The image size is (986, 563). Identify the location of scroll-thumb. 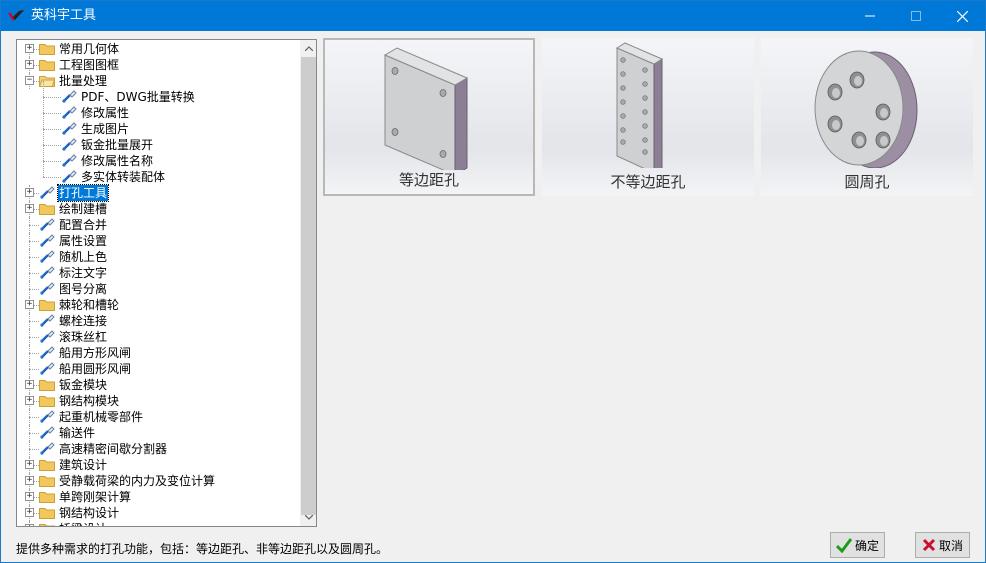
(308, 286).